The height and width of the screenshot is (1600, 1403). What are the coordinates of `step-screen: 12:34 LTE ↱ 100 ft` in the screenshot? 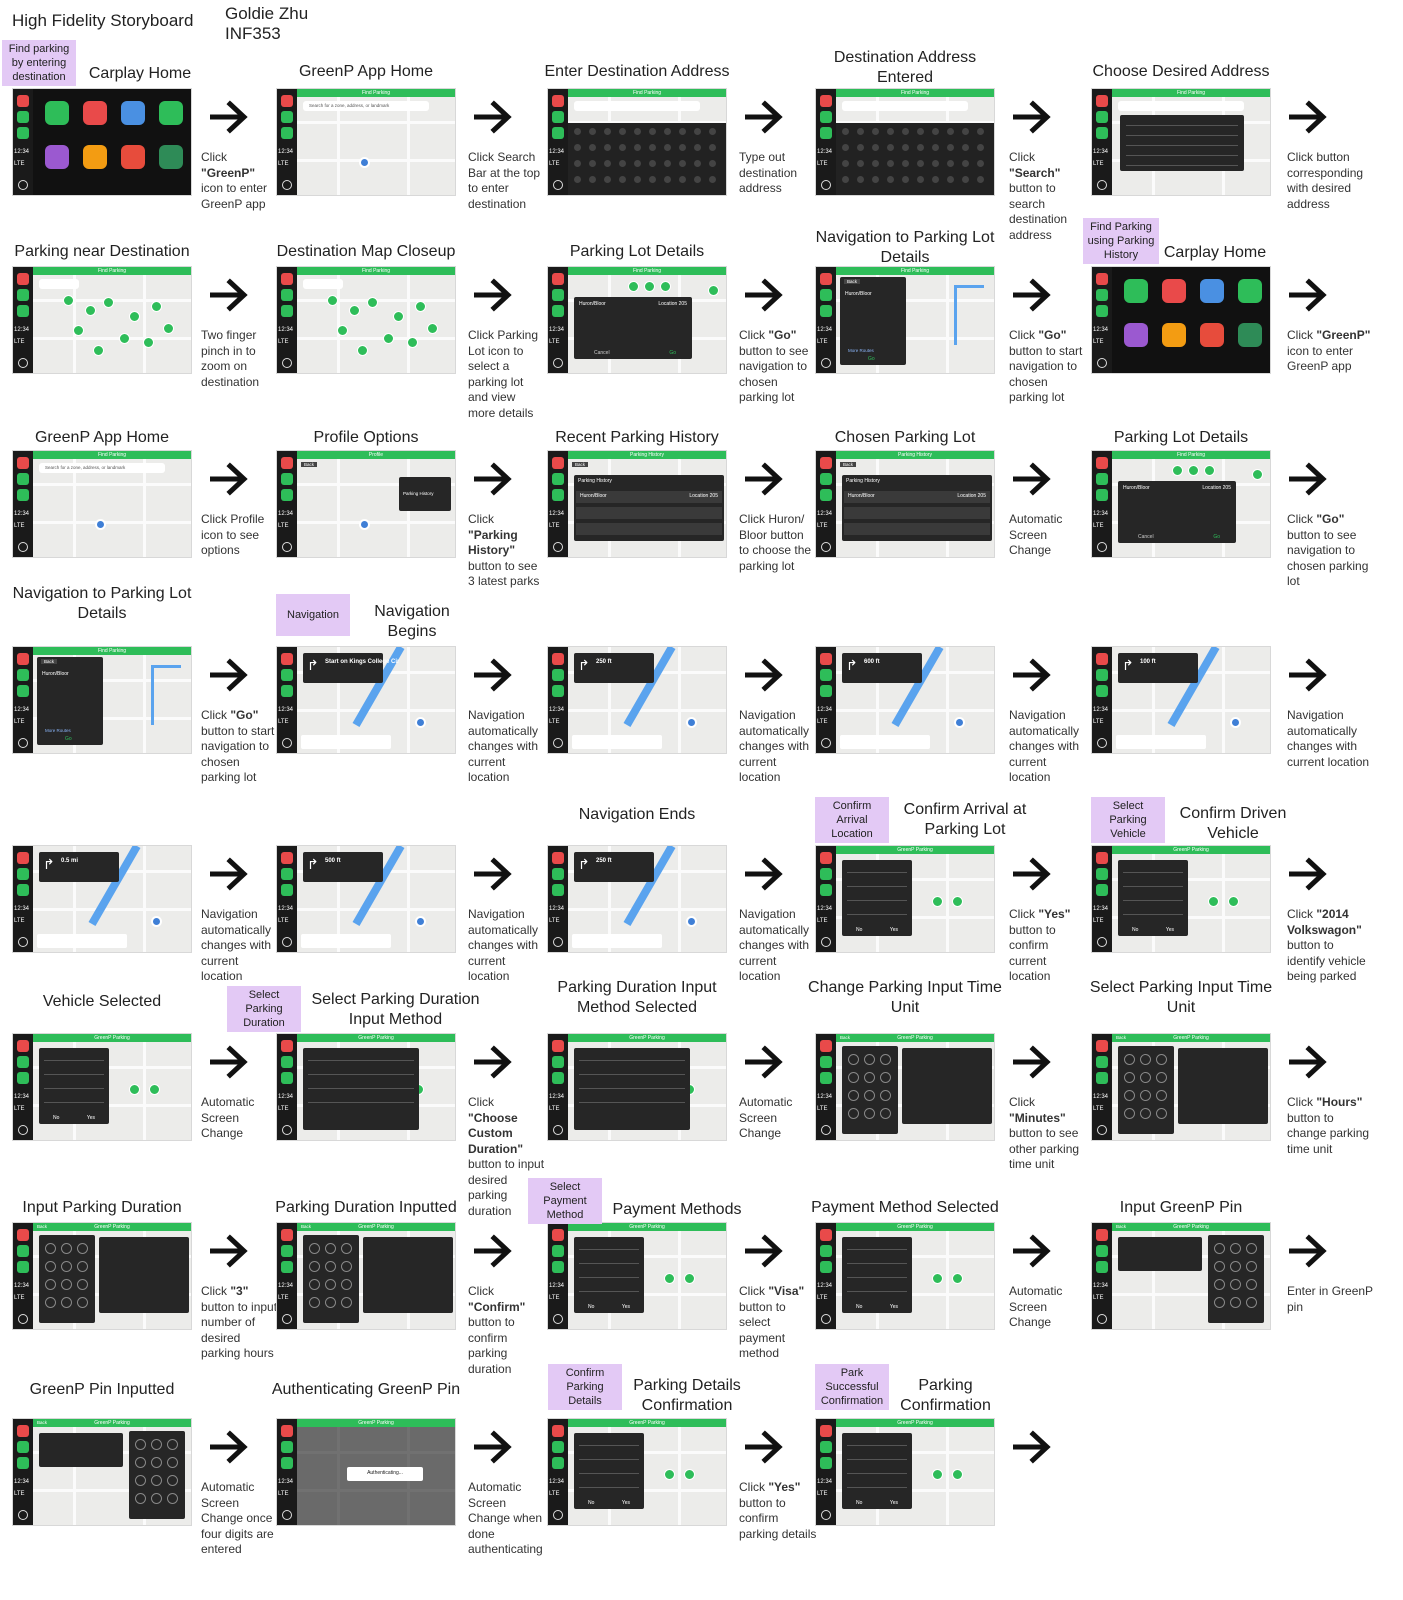 It's located at (1181, 700).